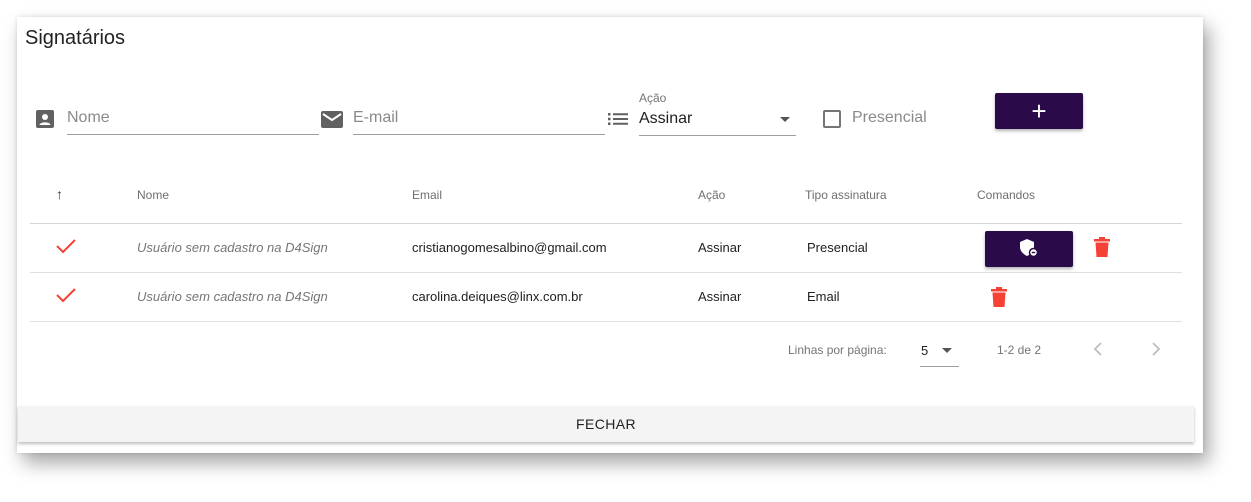  What do you see at coordinates (832, 119) in the screenshot?
I see `presencial-checkbox` at bounding box center [832, 119].